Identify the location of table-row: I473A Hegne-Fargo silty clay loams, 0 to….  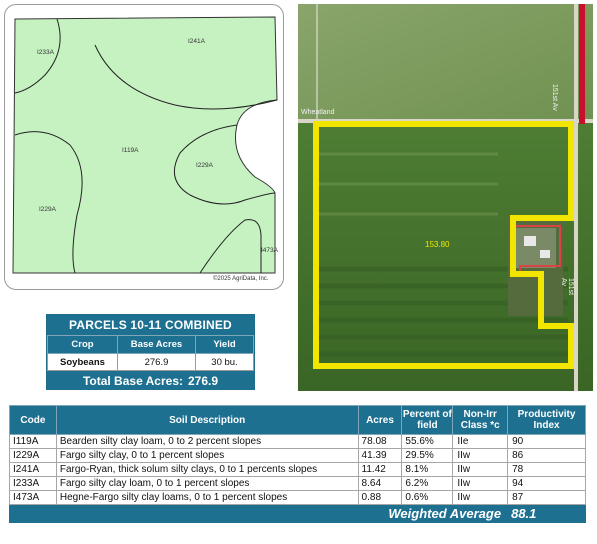
(297, 497).